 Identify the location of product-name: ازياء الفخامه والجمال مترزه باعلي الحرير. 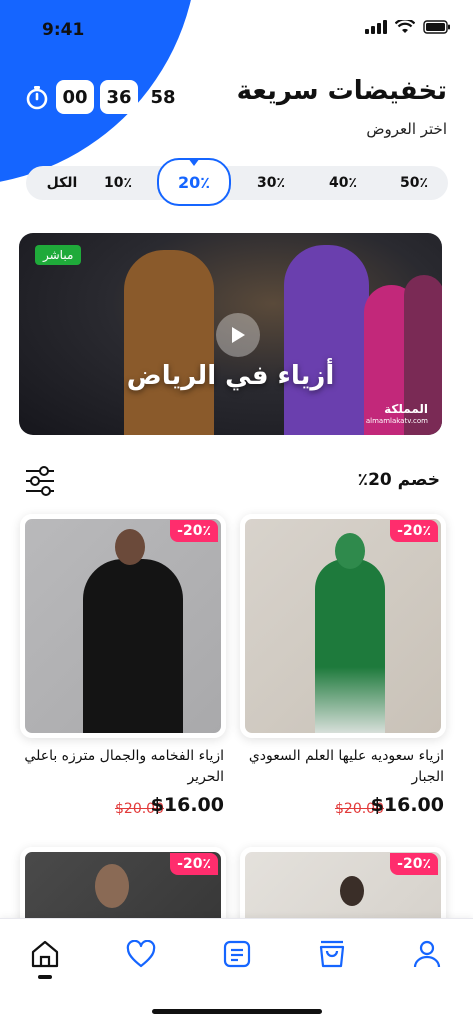
(124, 766).